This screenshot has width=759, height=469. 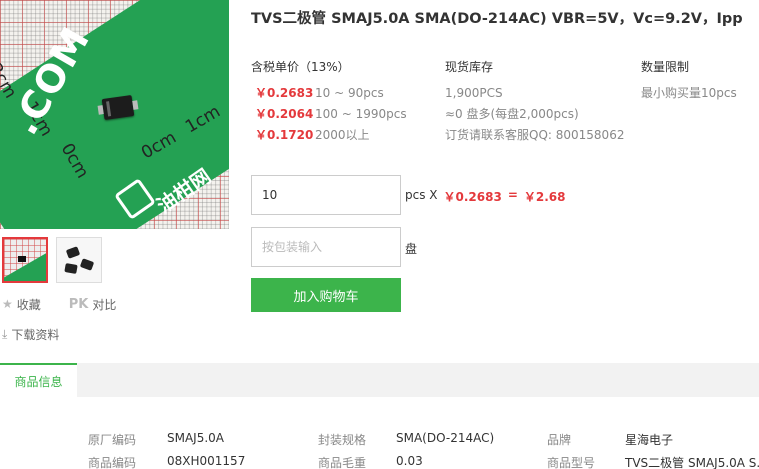 I want to click on add-to-cart-button: 加入购物车, so click(x=326, y=295).